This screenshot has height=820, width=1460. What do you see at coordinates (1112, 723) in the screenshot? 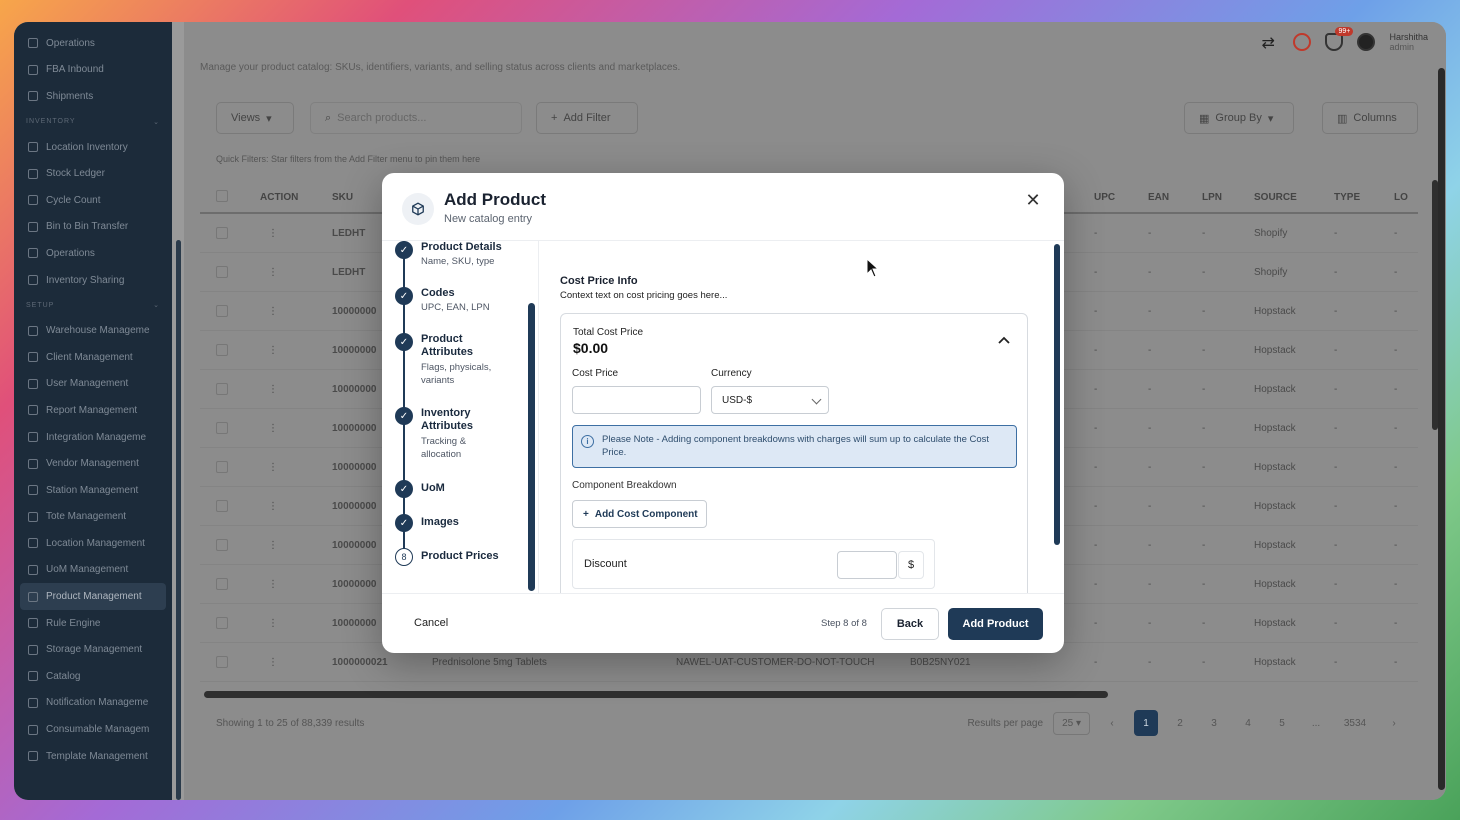
I see `prev-page-button: ‹` at bounding box center [1112, 723].